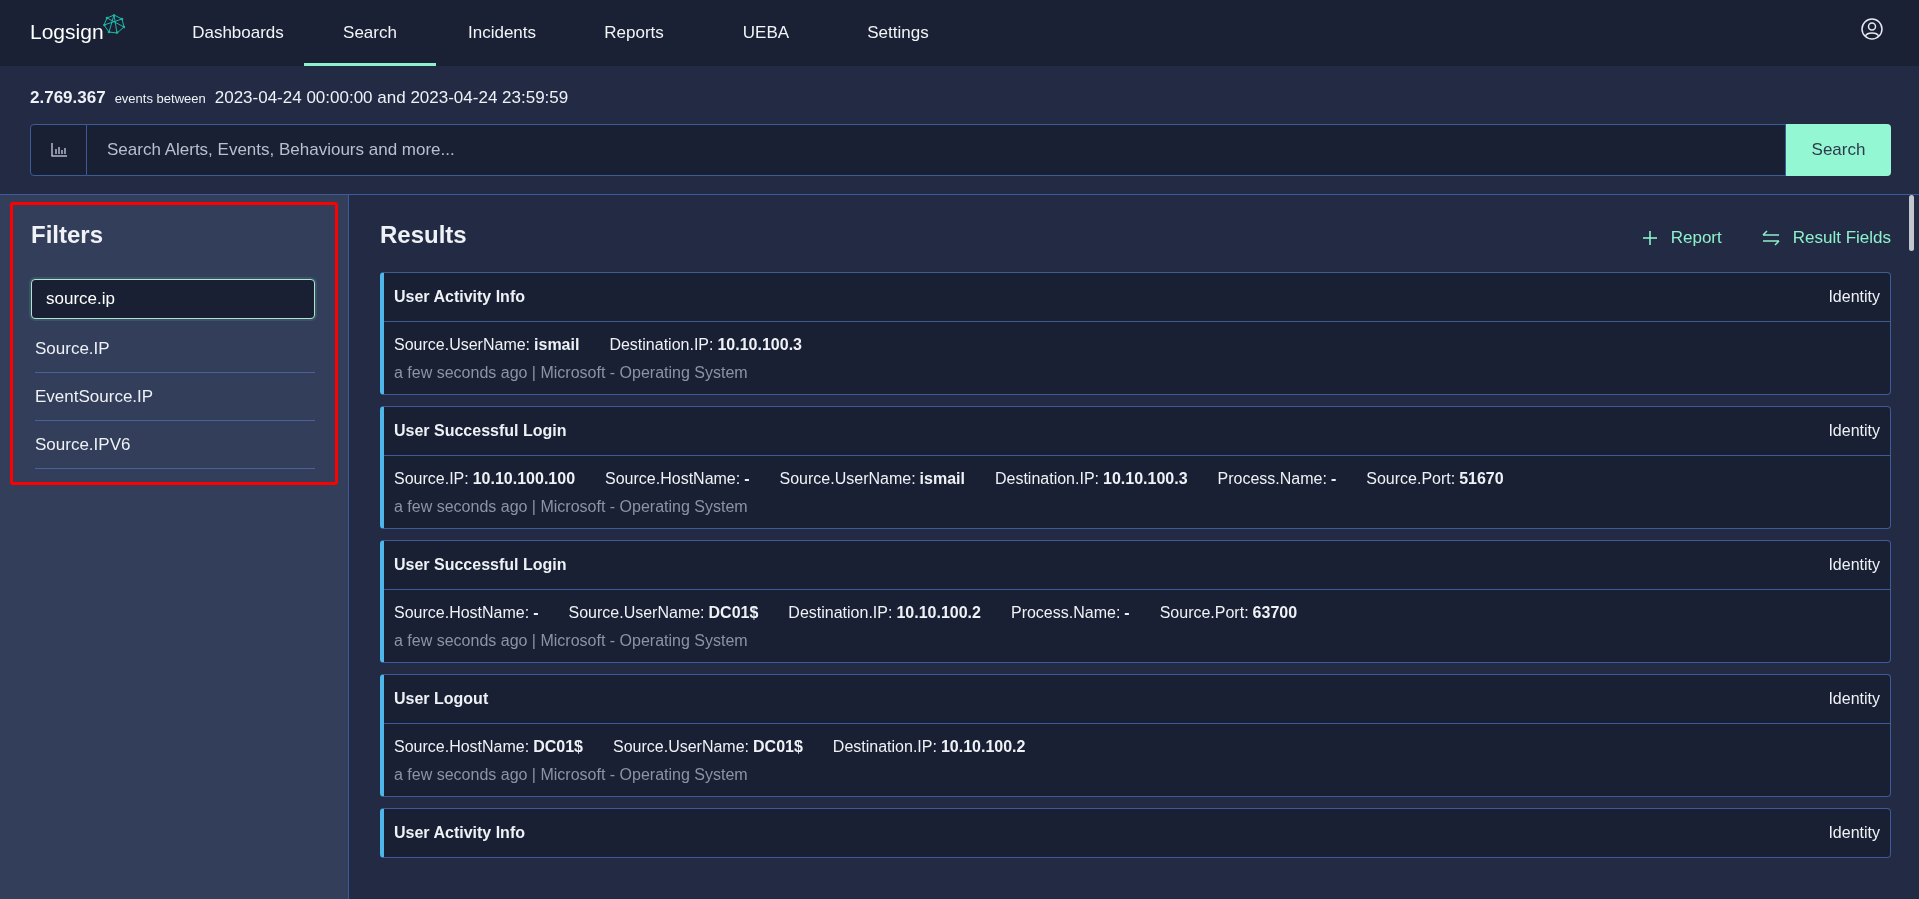  What do you see at coordinates (173, 299) in the screenshot?
I see `filter-search-field: source.ip` at bounding box center [173, 299].